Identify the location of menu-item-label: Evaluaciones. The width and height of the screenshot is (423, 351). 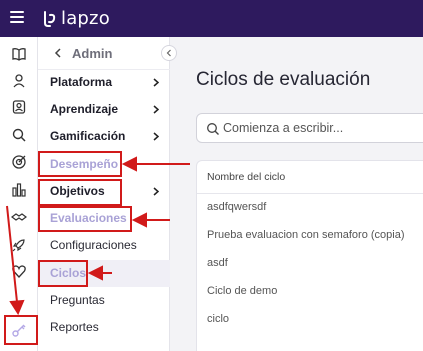
(88, 218).